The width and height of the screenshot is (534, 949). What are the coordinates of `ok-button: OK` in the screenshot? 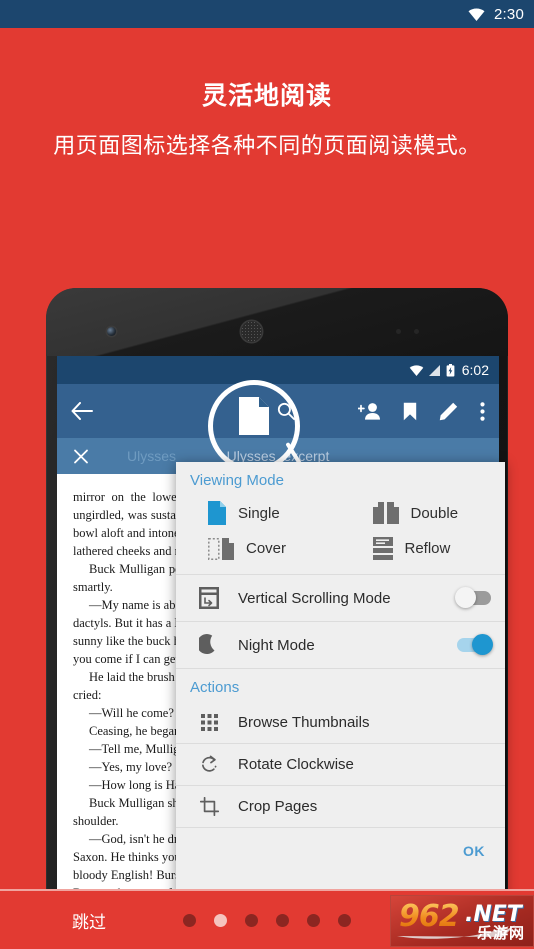 It's located at (474, 851).